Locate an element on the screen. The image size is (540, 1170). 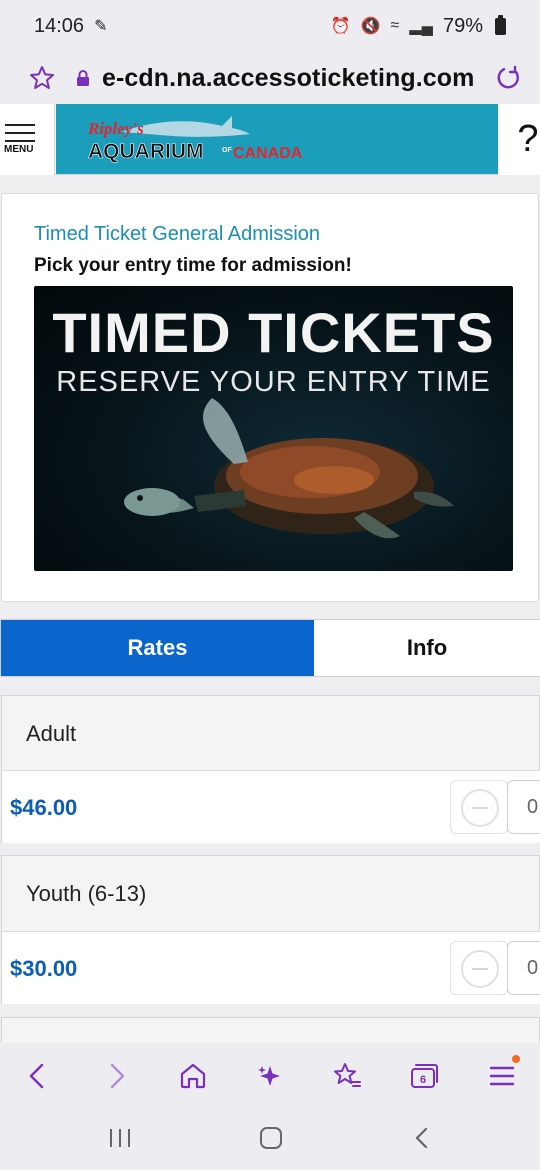
signal-icon: ▂▄ is located at coordinates (421, 26).